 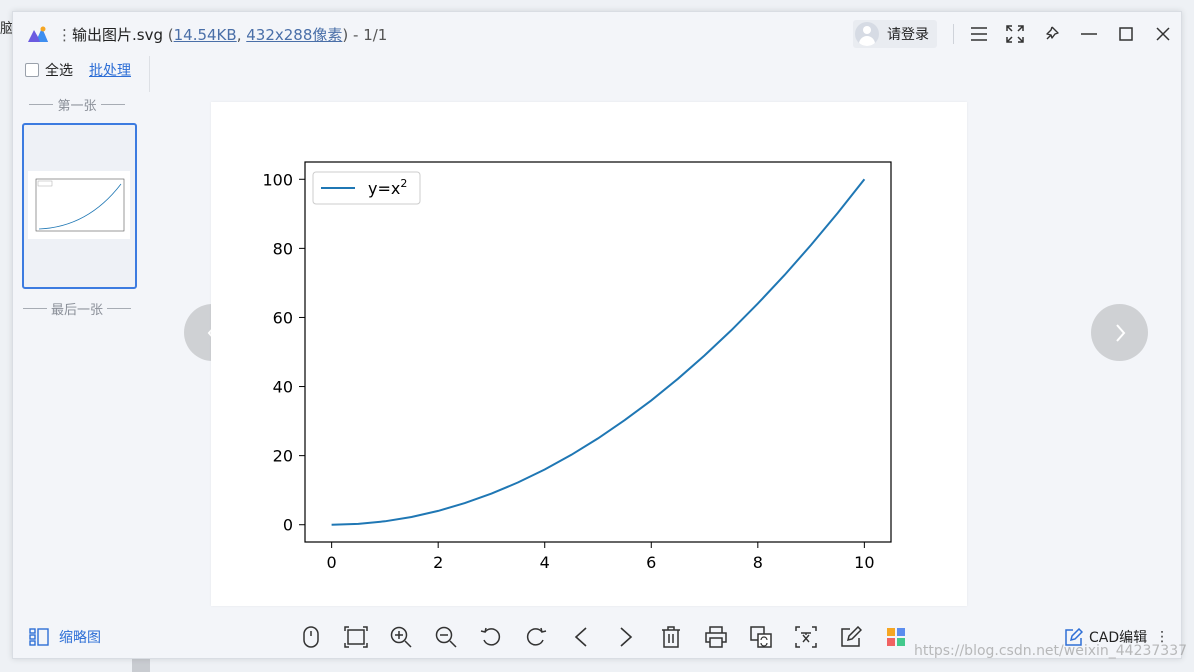 I want to click on select-all-checkbox, so click(x=32, y=70).